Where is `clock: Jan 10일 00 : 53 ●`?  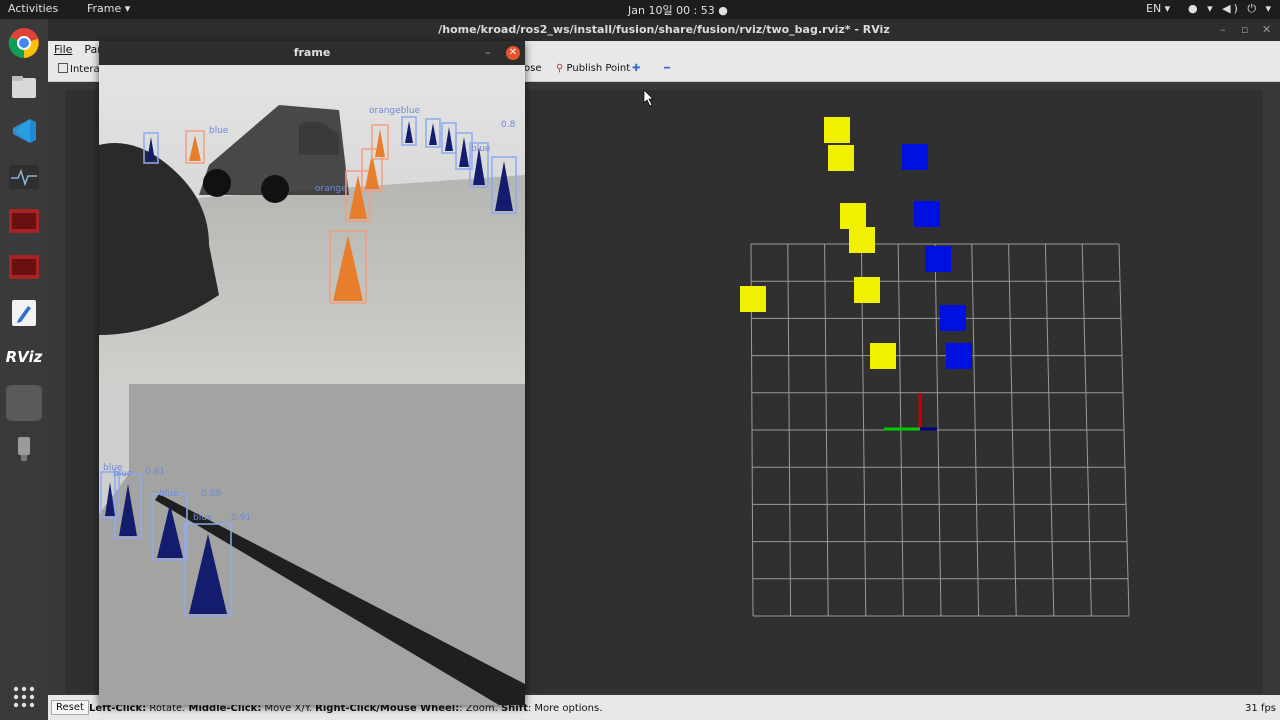 clock: Jan 10일 00 : 53 ● is located at coordinates (678, 10).